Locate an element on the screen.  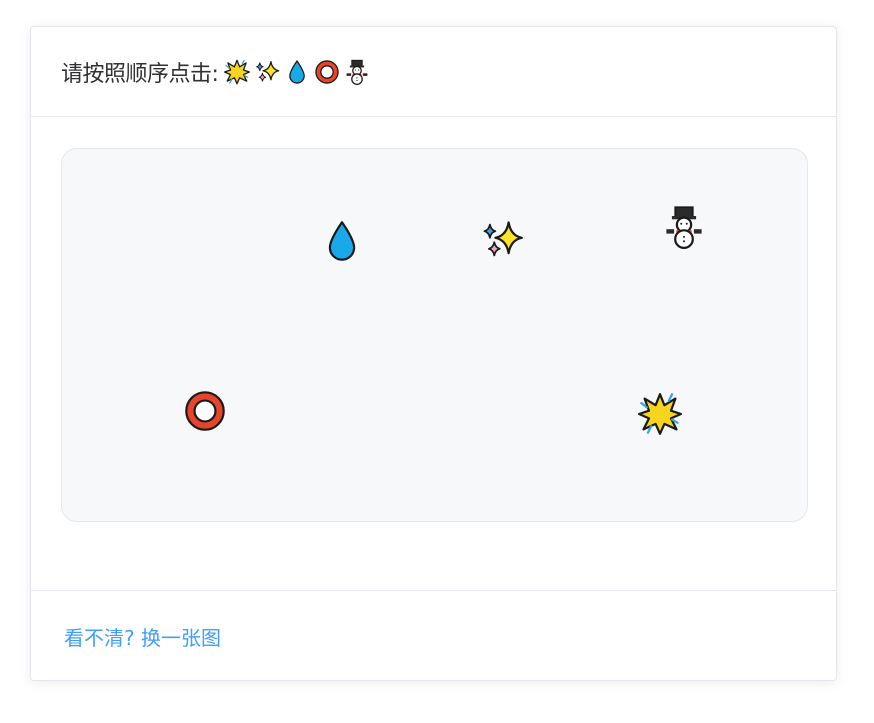
captcha-header: 请按照顺序点击: is located at coordinates (433, 72).